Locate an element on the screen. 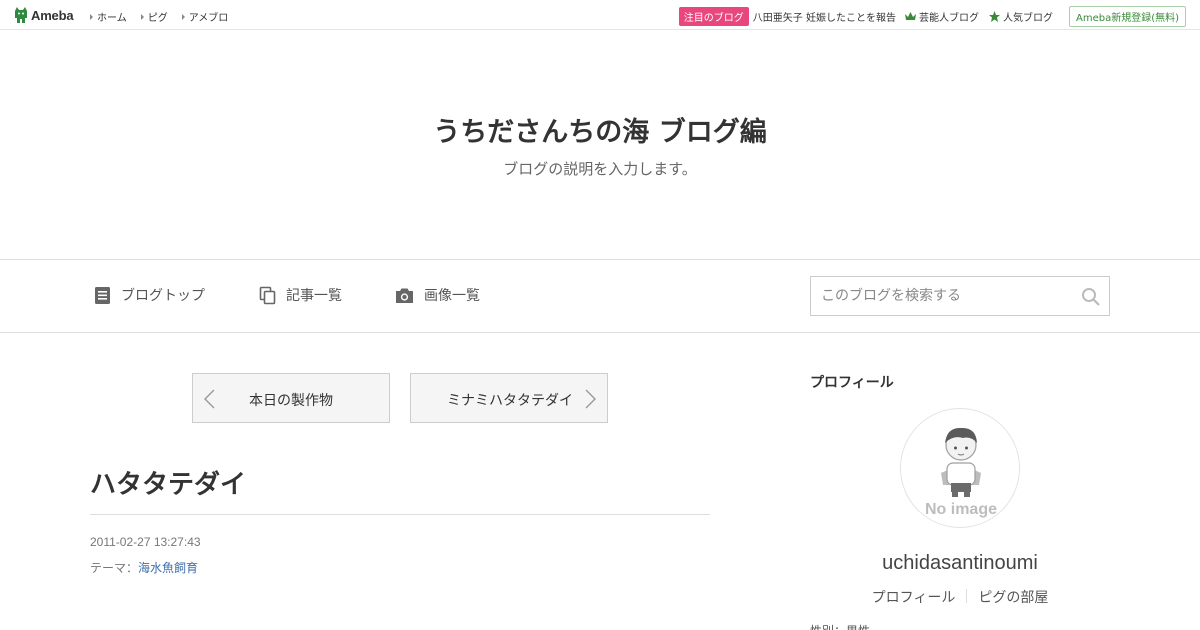  top-nav-pigg: ピグ is located at coordinates (154, 16).